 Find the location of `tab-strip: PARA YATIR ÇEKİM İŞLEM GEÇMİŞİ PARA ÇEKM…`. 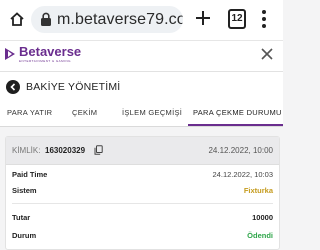

tab-strip: PARA YATIR ÇEKİM İŞLEM GEÇMİŞİ PARA ÇEKM… is located at coordinates (141, 114).